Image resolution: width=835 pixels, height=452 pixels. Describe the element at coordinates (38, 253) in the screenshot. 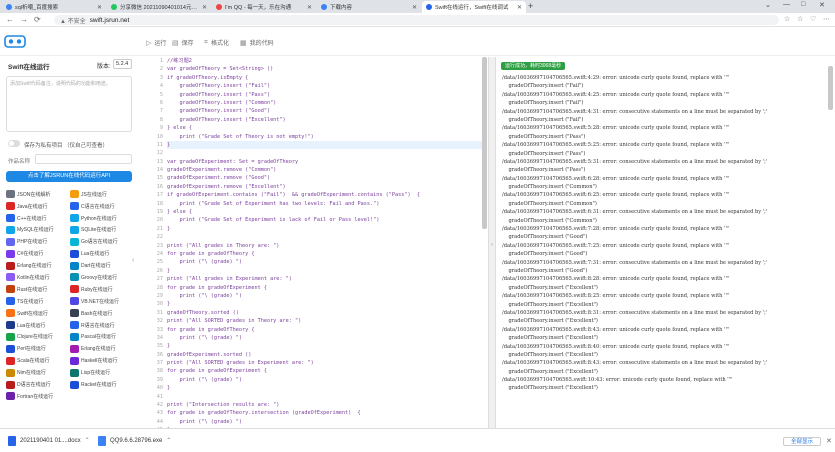

I see `language-link: C#在线运行` at that location.